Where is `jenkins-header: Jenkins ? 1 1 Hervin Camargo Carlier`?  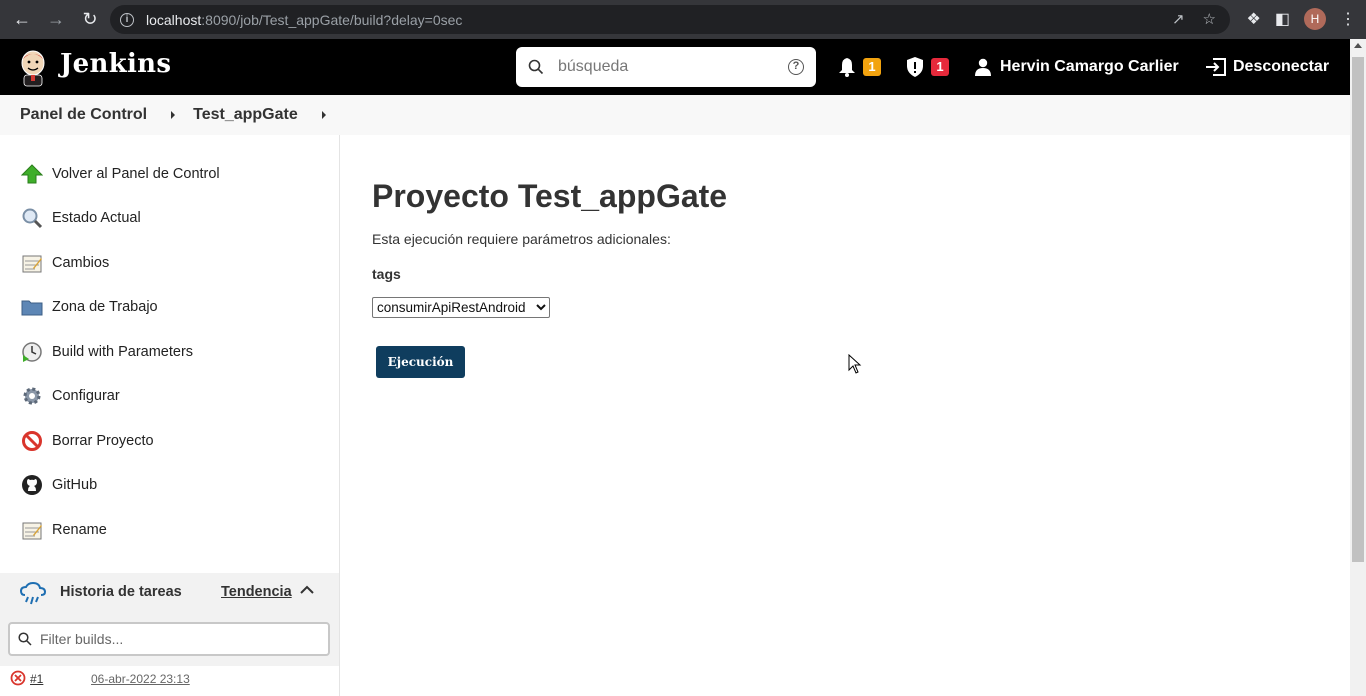 jenkins-header: Jenkins ? 1 1 Hervin Camargo Carlier is located at coordinates (683, 67).